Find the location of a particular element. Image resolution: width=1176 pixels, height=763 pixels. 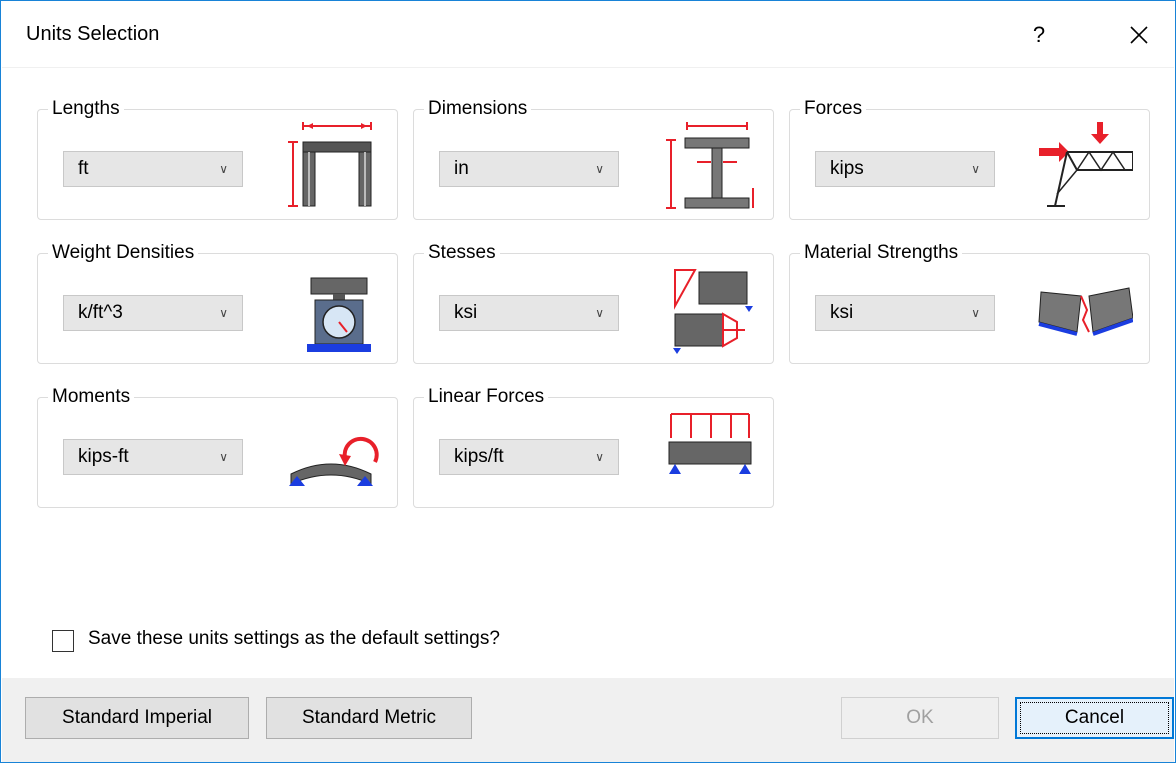

standard-metric-button: Standard Metric is located at coordinates (369, 718).